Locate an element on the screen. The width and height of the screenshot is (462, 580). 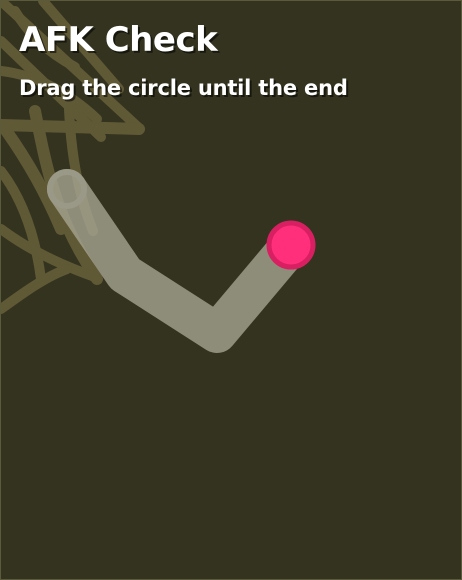
drag-handle-icon is located at coordinates (291, 245).